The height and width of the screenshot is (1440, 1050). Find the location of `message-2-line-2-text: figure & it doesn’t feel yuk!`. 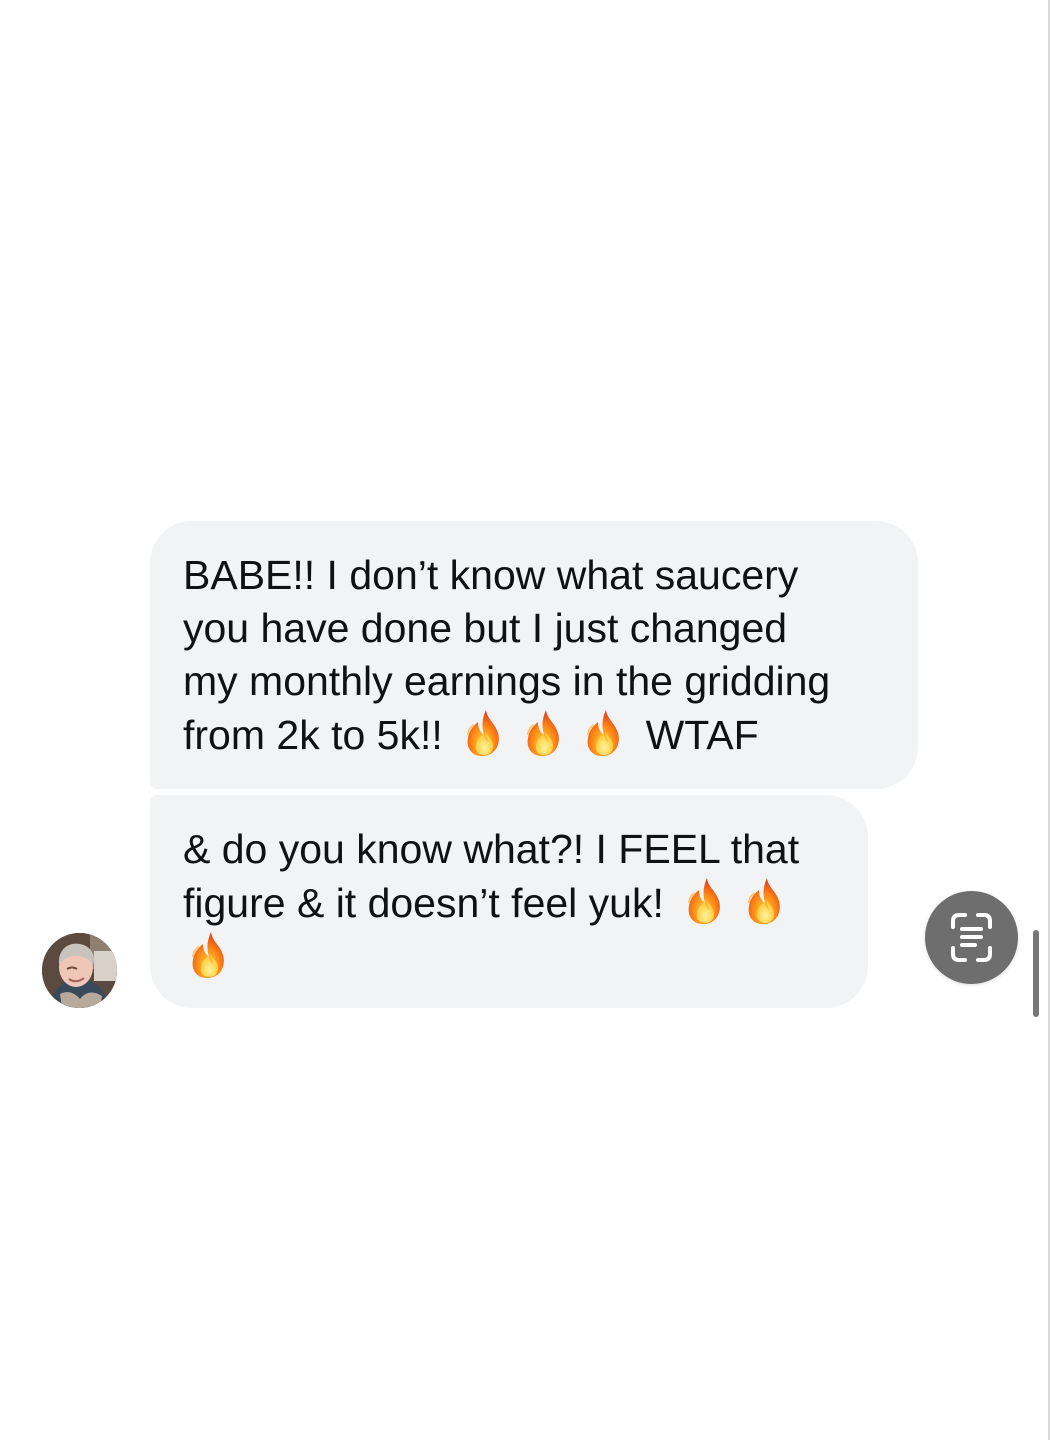

message-2-line-2-text: figure & it doesn’t feel yuk! is located at coordinates (423, 903).